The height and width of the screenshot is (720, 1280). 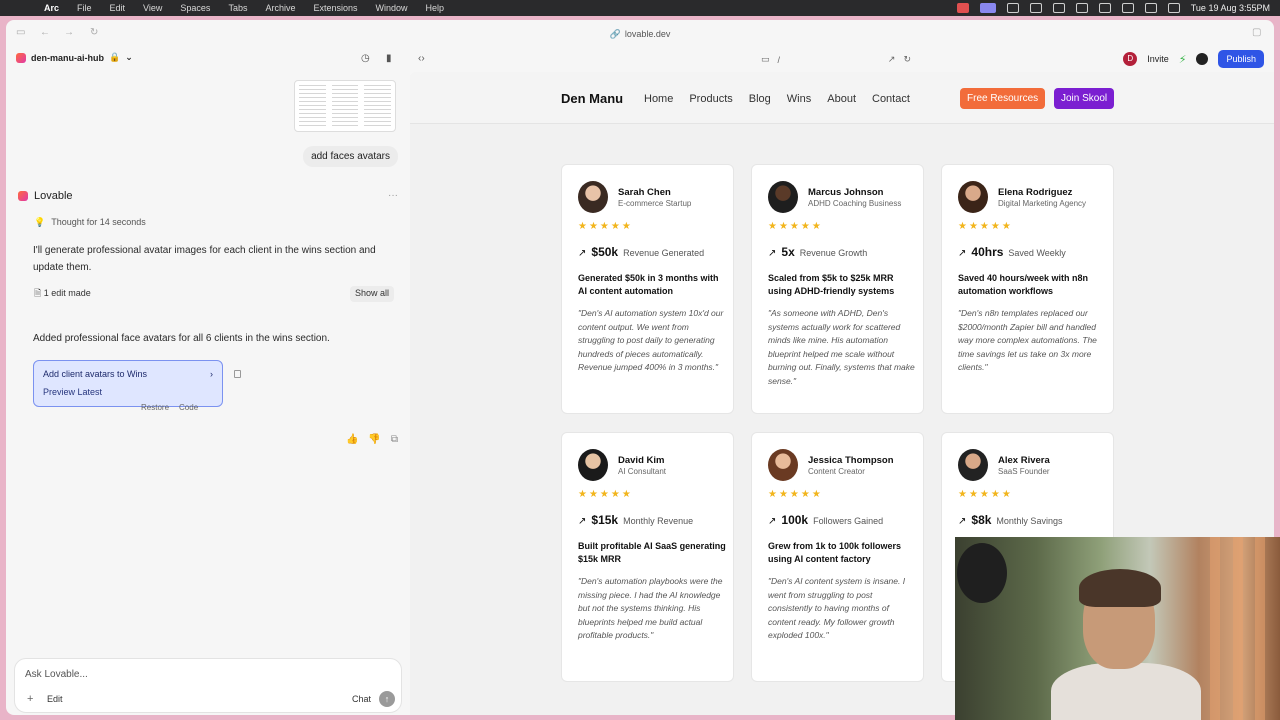 I want to click on edit-button: Edit, so click(x=55, y=699).